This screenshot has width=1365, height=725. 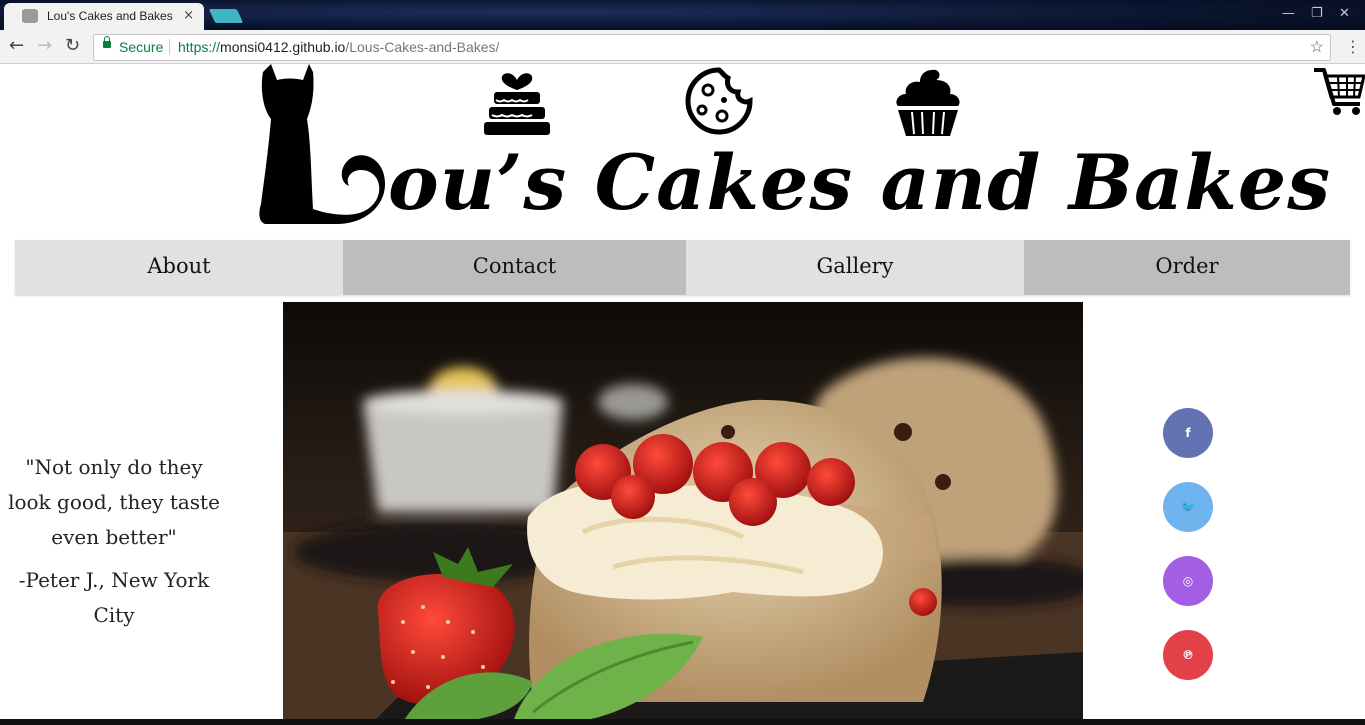 What do you see at coordinates (16, 46) in the screenshot?
I see `back-icon: ←` at bounding box center [16, 46].